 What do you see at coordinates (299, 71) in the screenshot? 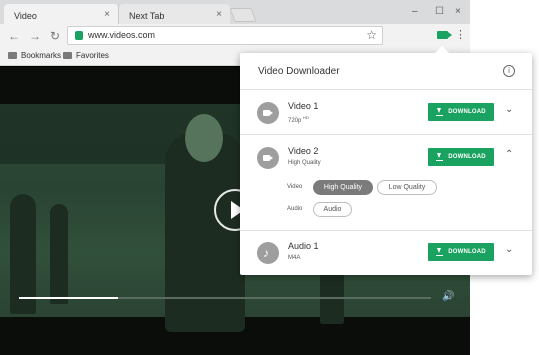
I see `popup-title: Video Downloader` at bounding box center [299, 71].